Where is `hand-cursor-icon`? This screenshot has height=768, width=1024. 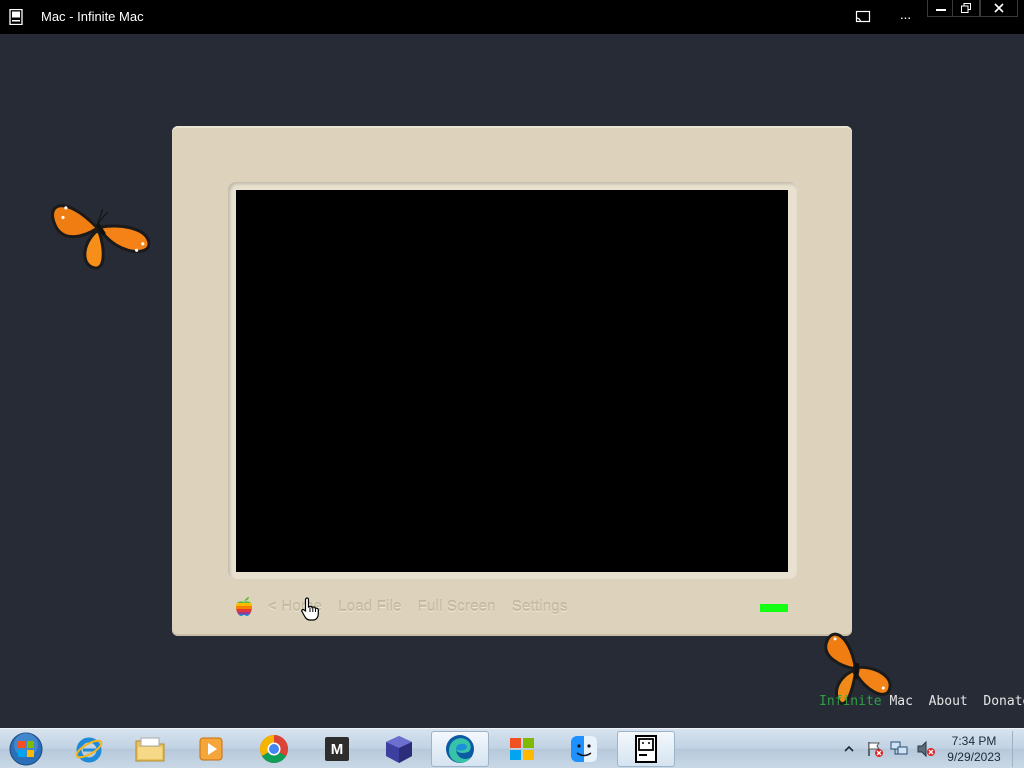 hand-cursor-icon is located at coordinates (310, 609).